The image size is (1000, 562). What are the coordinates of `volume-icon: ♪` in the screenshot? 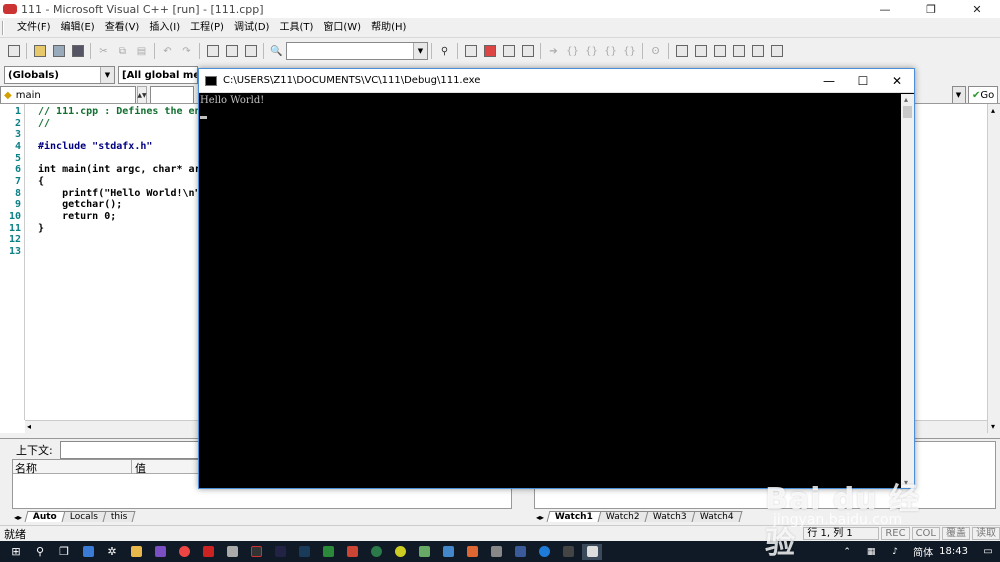 It's located at (895, 552).